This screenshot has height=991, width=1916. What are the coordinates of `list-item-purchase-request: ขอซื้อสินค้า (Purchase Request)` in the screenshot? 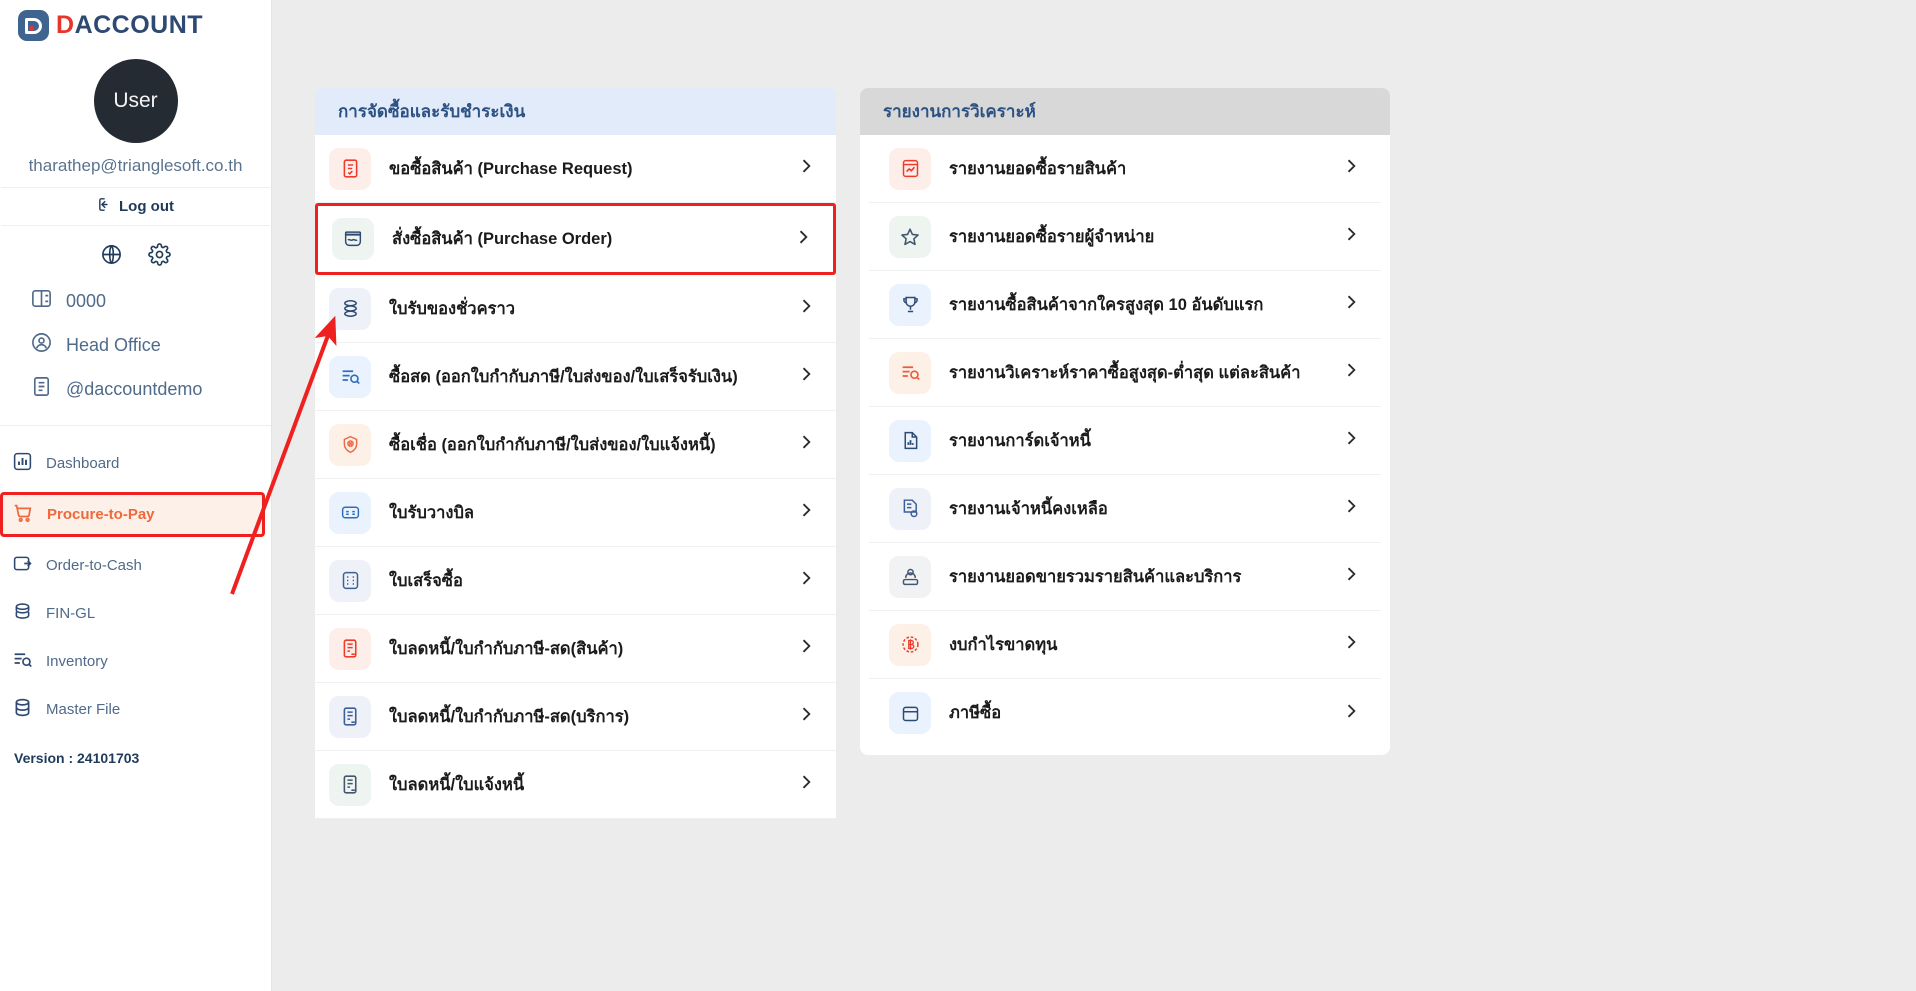 It's located at (575, 169).